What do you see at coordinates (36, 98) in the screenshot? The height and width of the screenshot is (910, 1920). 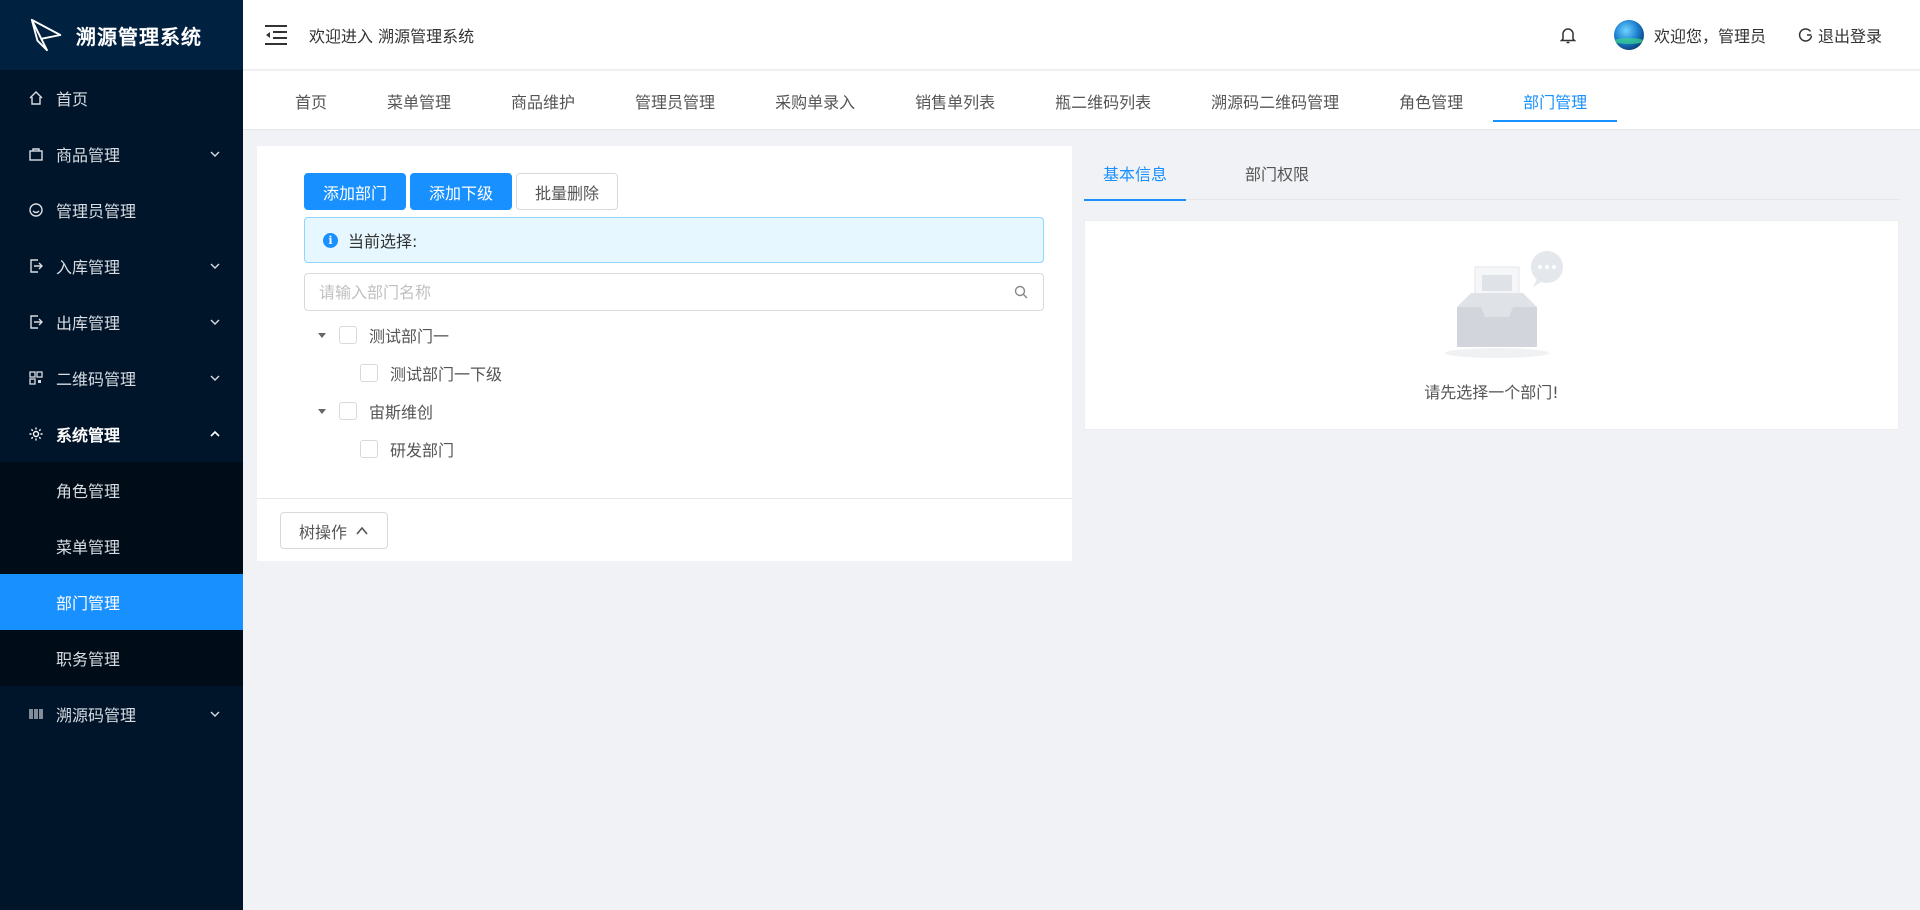 I see `home-icon` at bounding box center [36, 98].